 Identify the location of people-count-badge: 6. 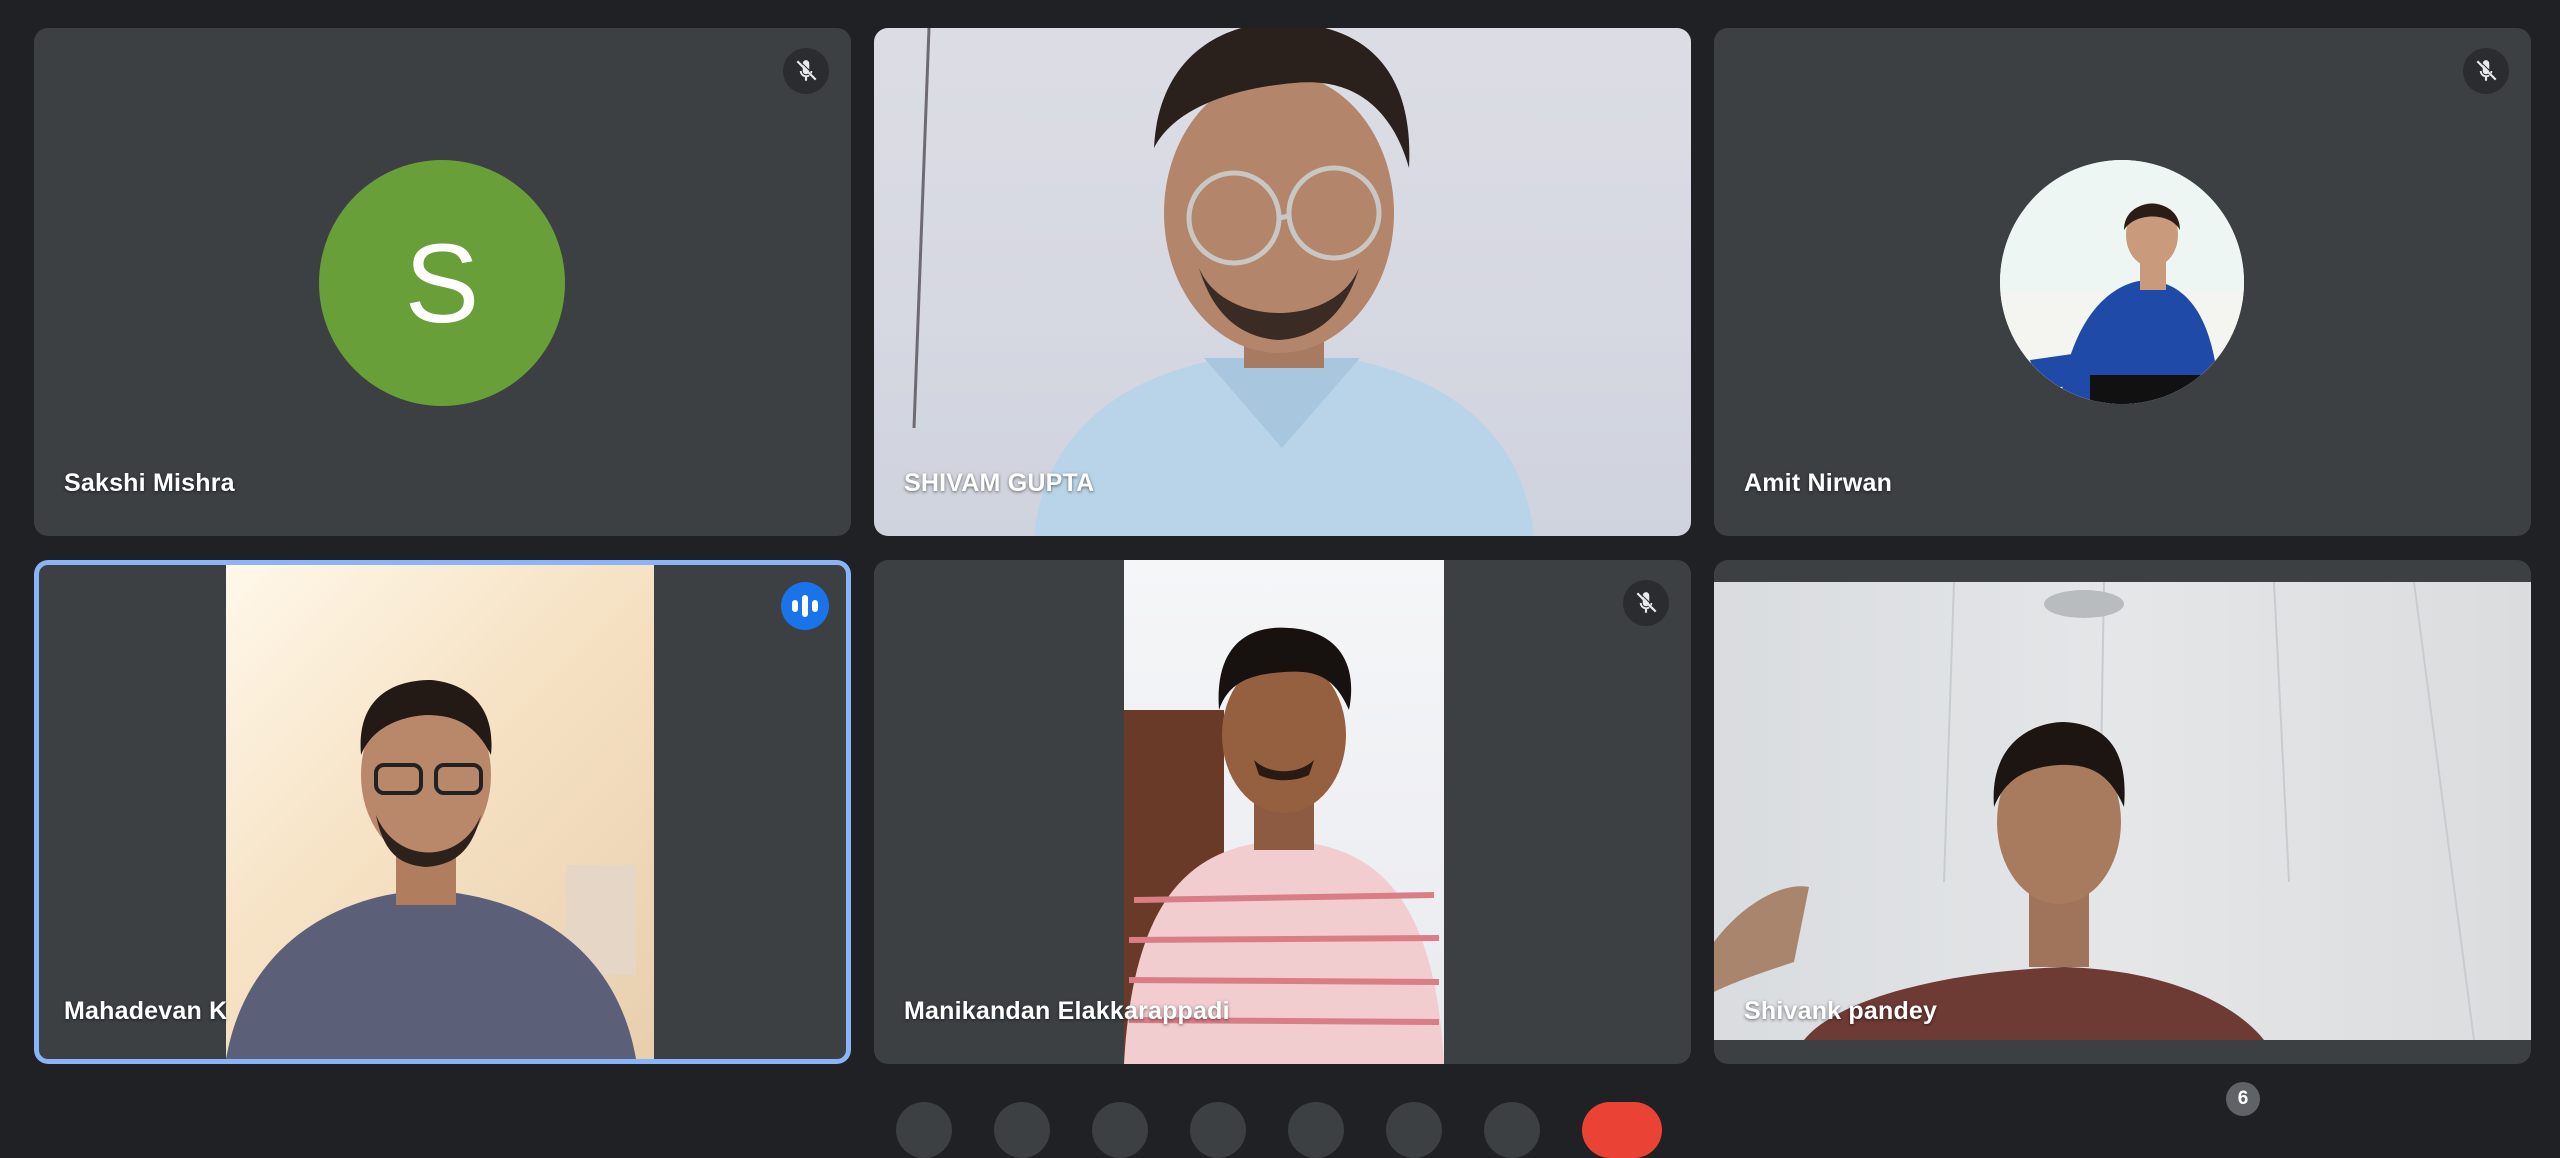
(2243, 1099).